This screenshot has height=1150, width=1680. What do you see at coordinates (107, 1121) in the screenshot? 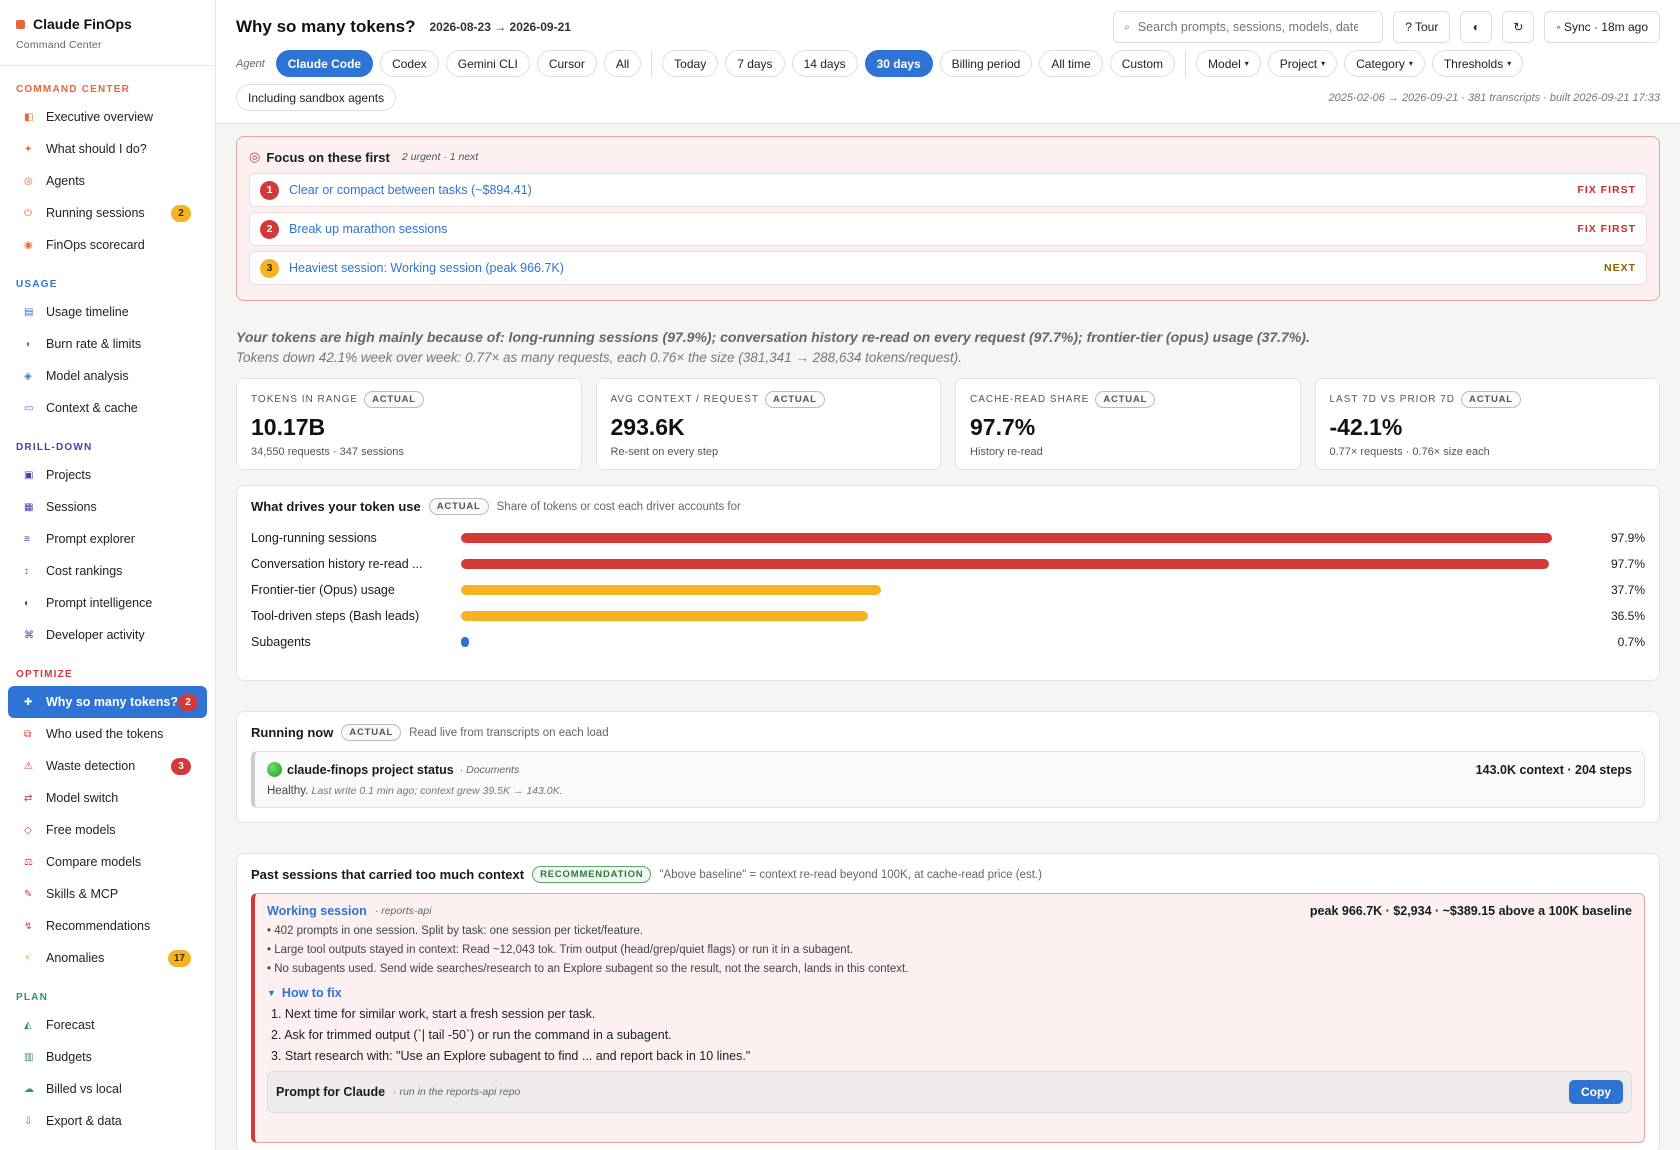
I see `sidebar-item-export-data: ⇩ Export & data` at bounding box center [107, 1121].